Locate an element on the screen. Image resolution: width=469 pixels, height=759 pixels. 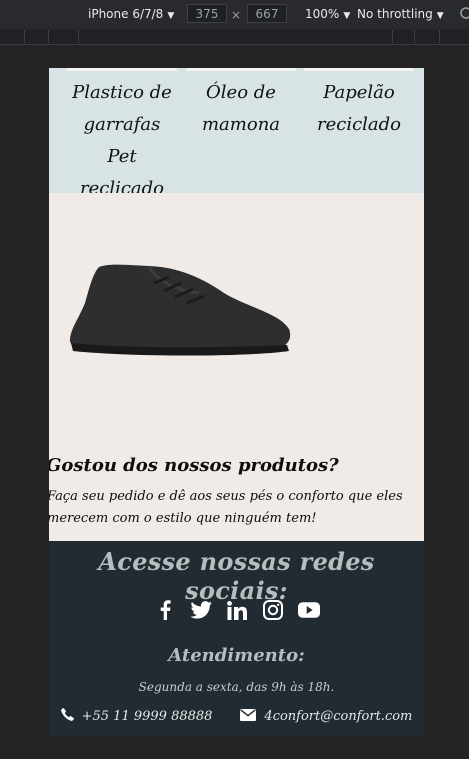
device-label: iPhone 6/7/8 is located at coordinates (126, 14).